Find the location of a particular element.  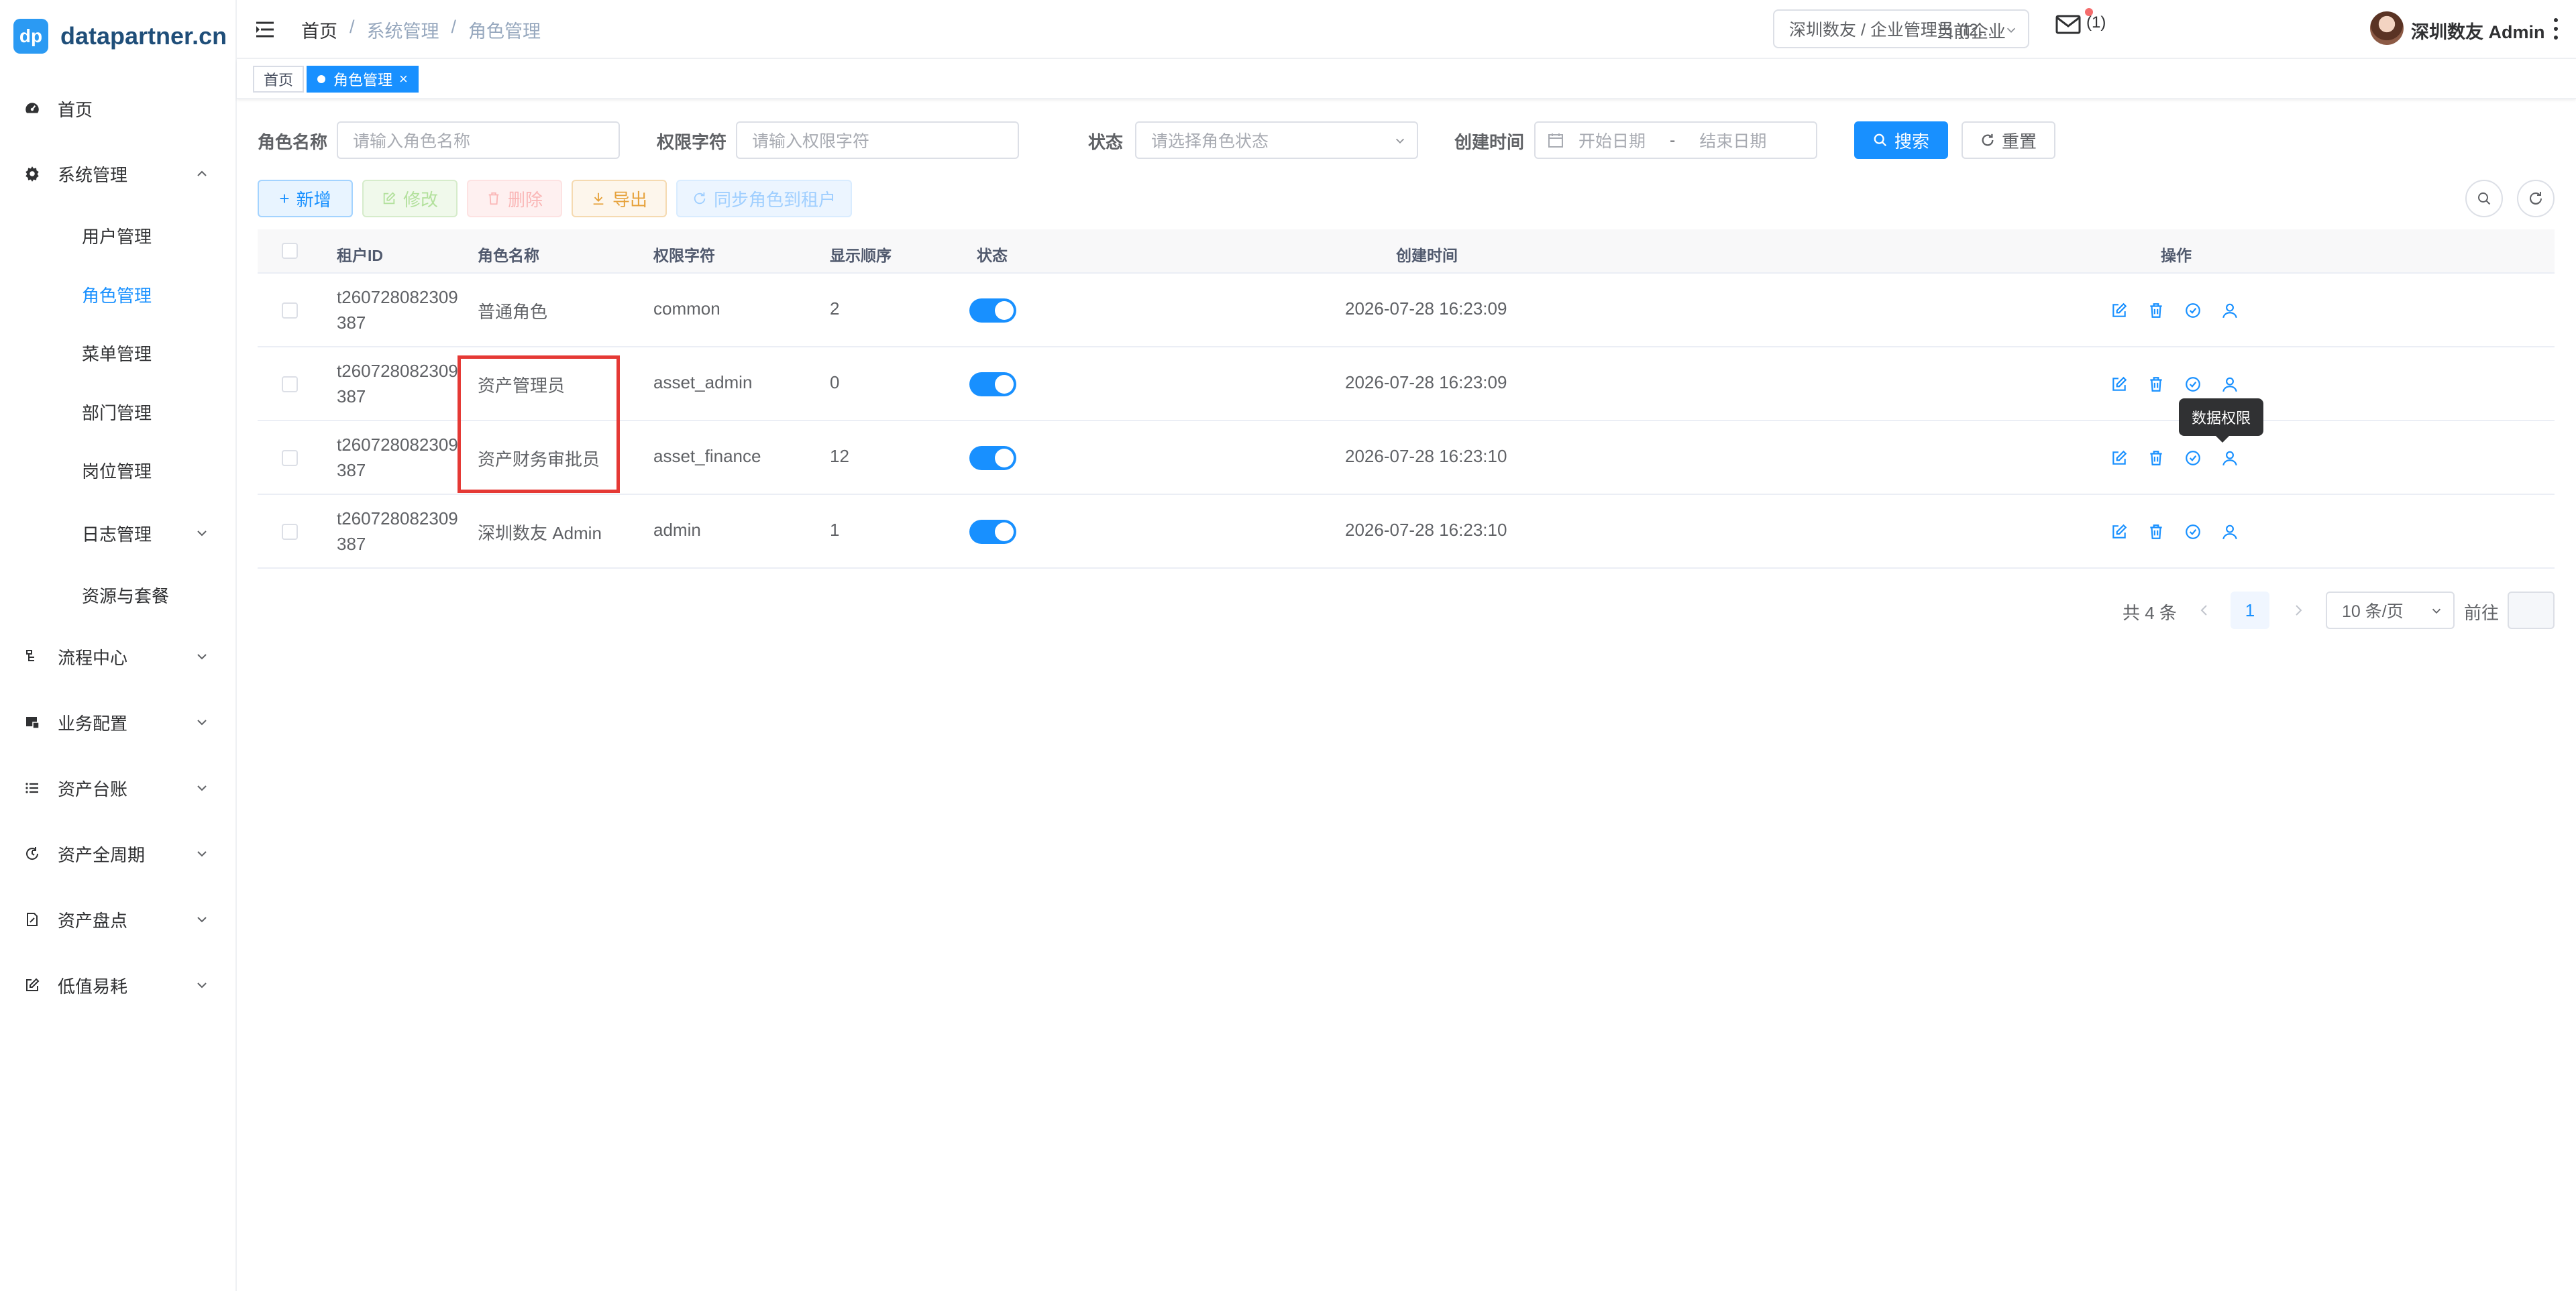

page-size-select: 10 条/页 is located at coordinates (2390, 610).